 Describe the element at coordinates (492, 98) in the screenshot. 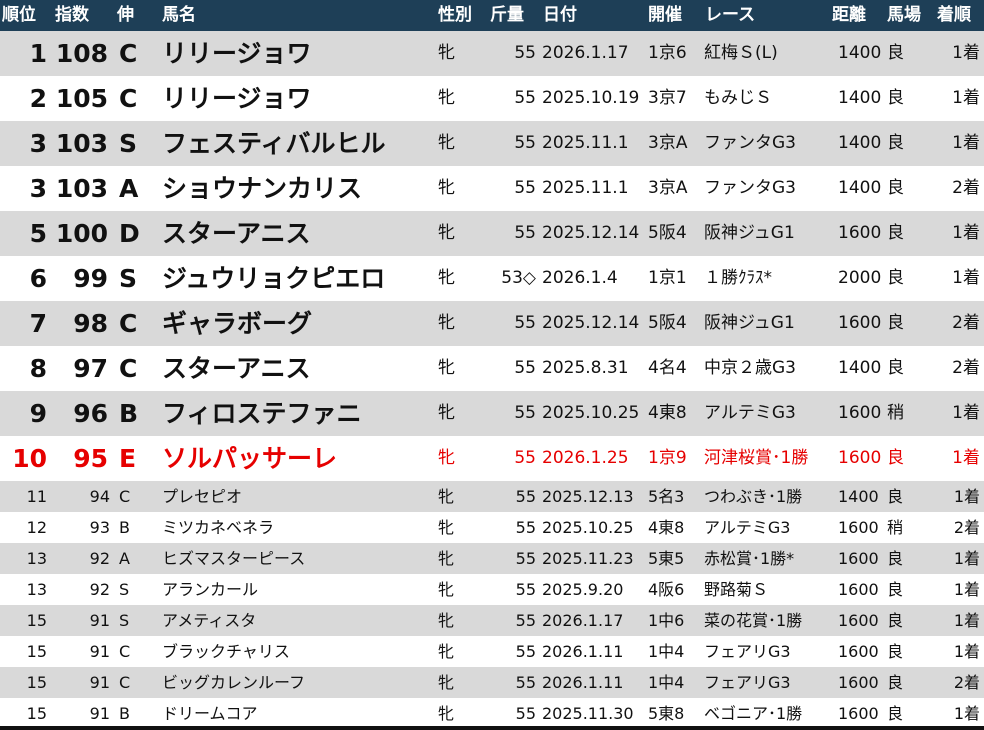

I see `table-row: 2 105 C リリージョワ 牝 55 2025.10.19 3京7 もみじＳ 1400 良 1着` at that location.